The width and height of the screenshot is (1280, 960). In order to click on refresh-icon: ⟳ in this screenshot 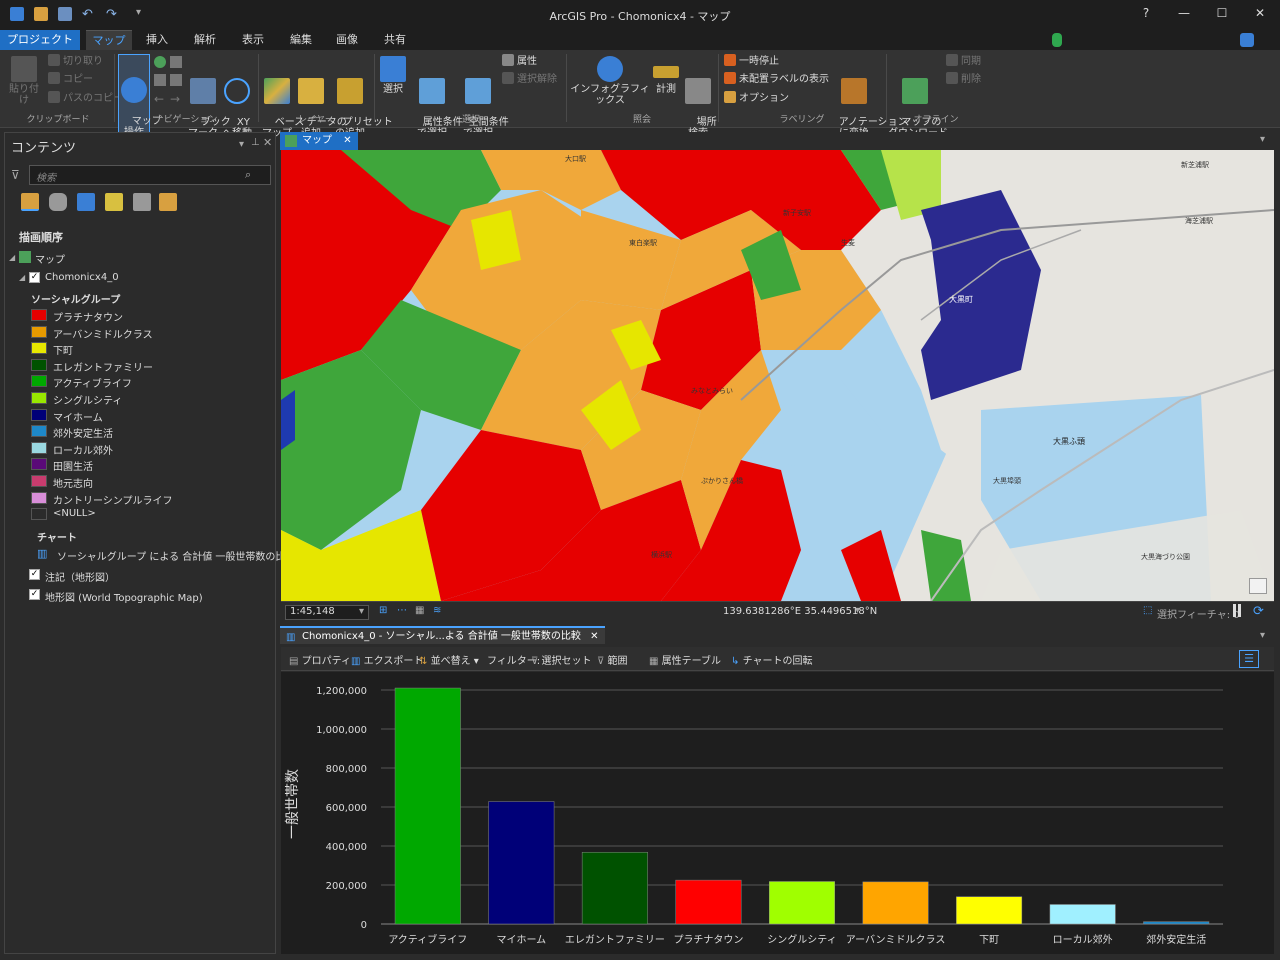, I will do `click(1258, 611)`.